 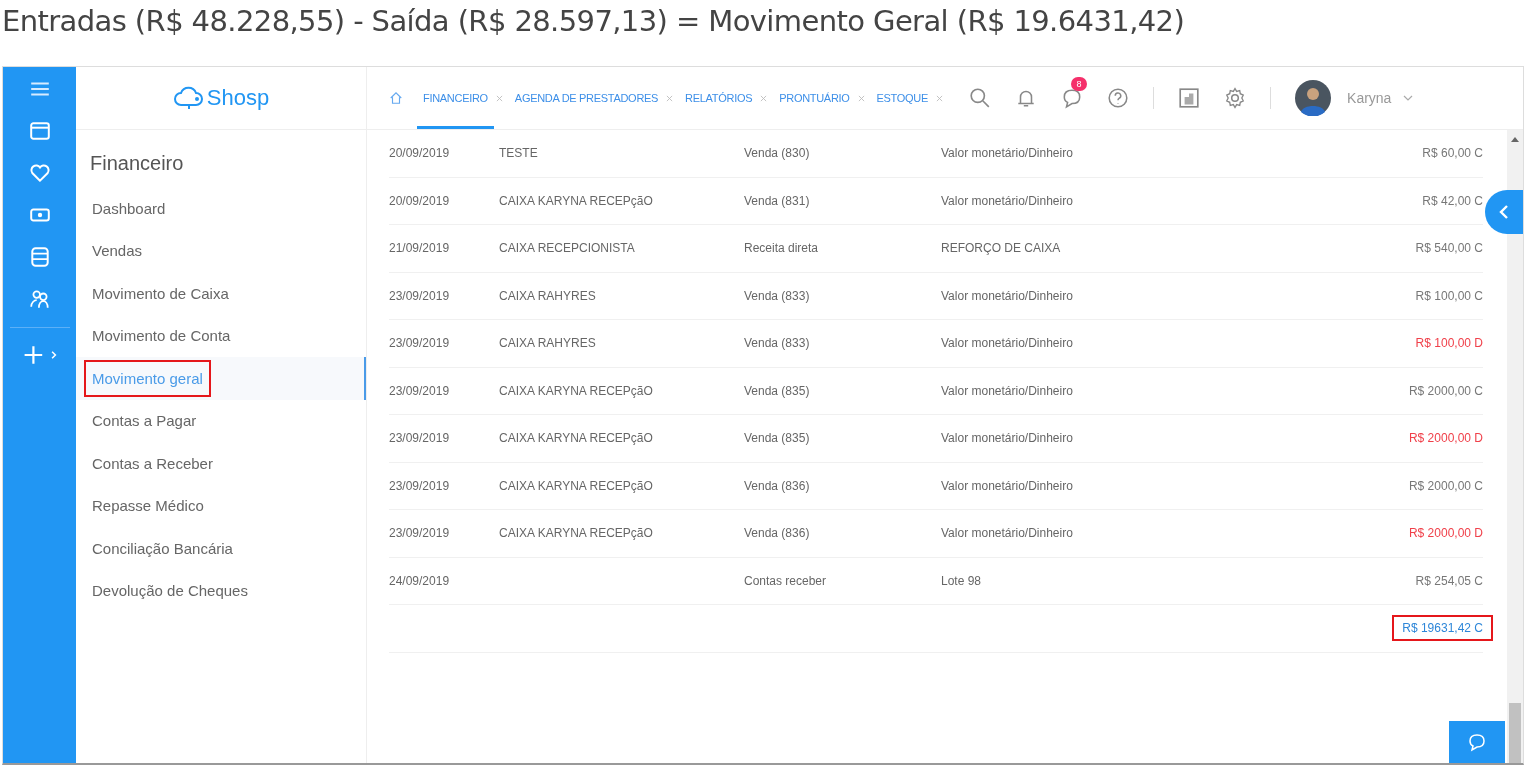 I want to click on menu-label: Contas a Pagar, so click(x=144, y=421).